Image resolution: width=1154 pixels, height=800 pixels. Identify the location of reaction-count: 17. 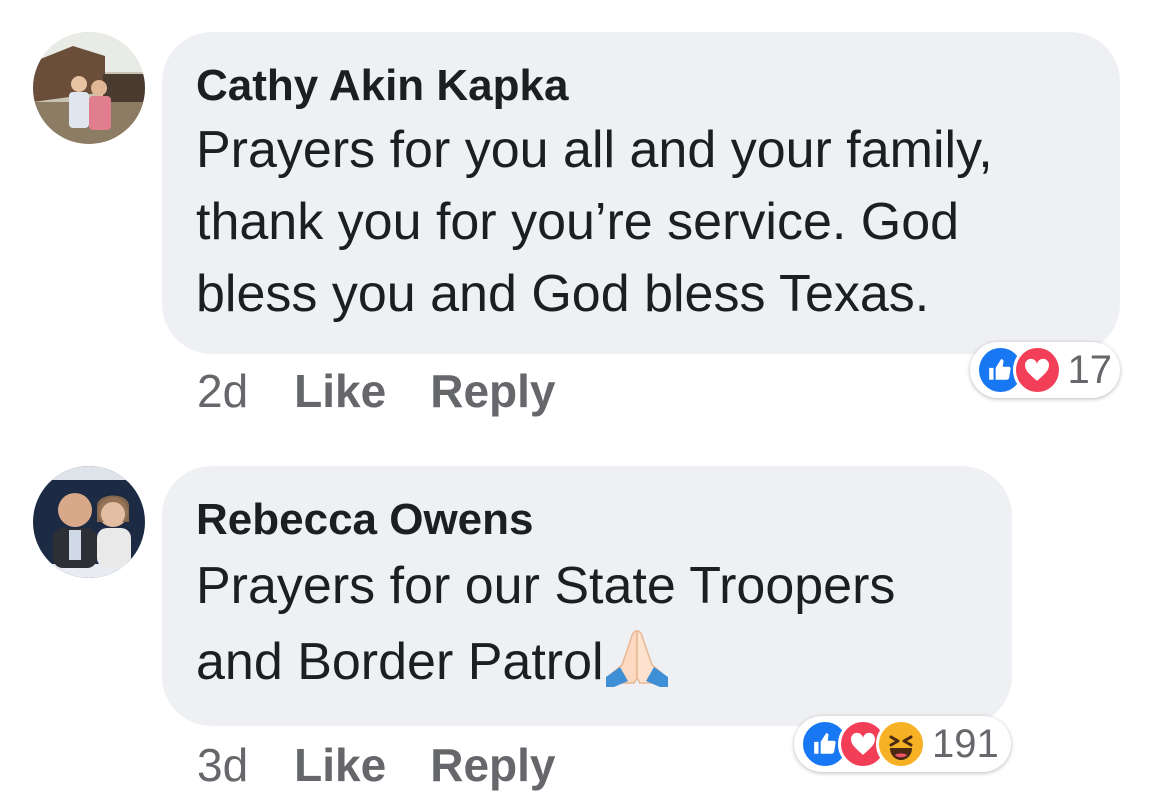
(1090, 369).